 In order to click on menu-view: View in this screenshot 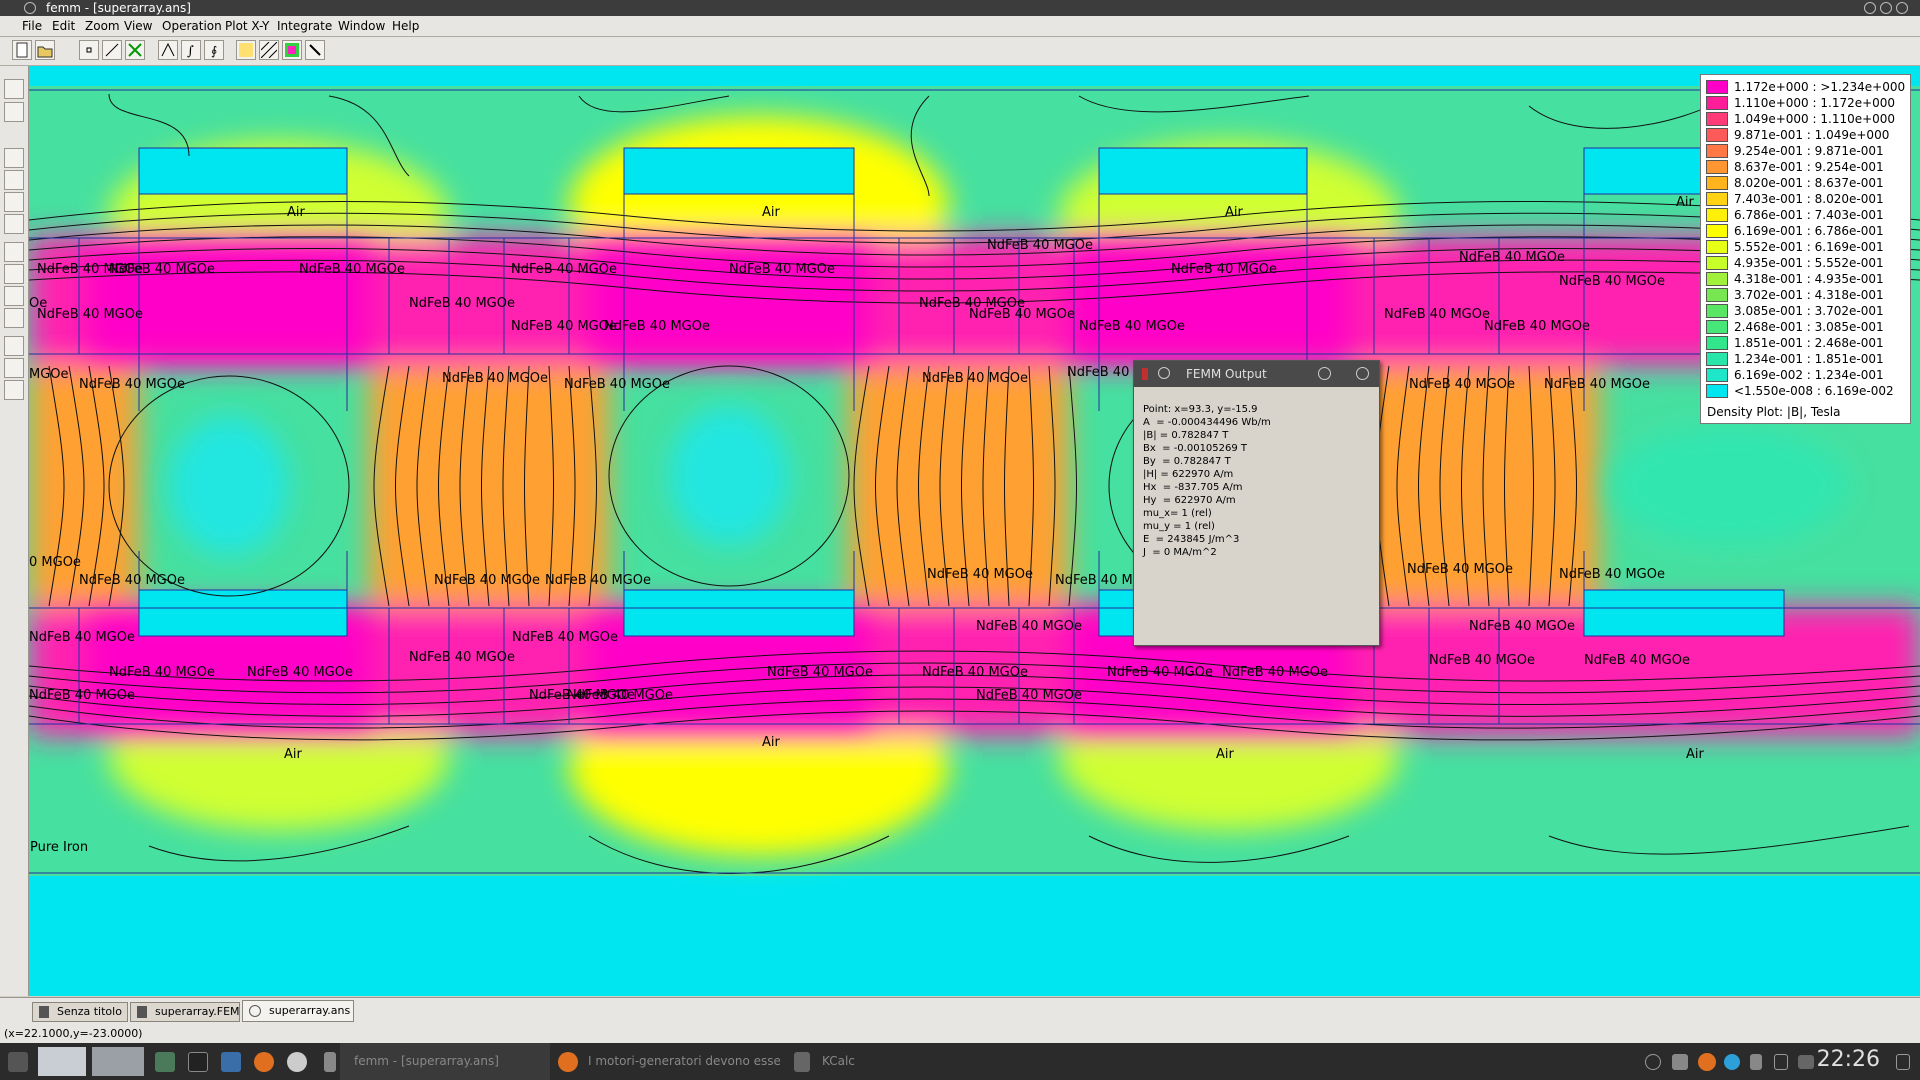, I will do `click(138, 26)`.